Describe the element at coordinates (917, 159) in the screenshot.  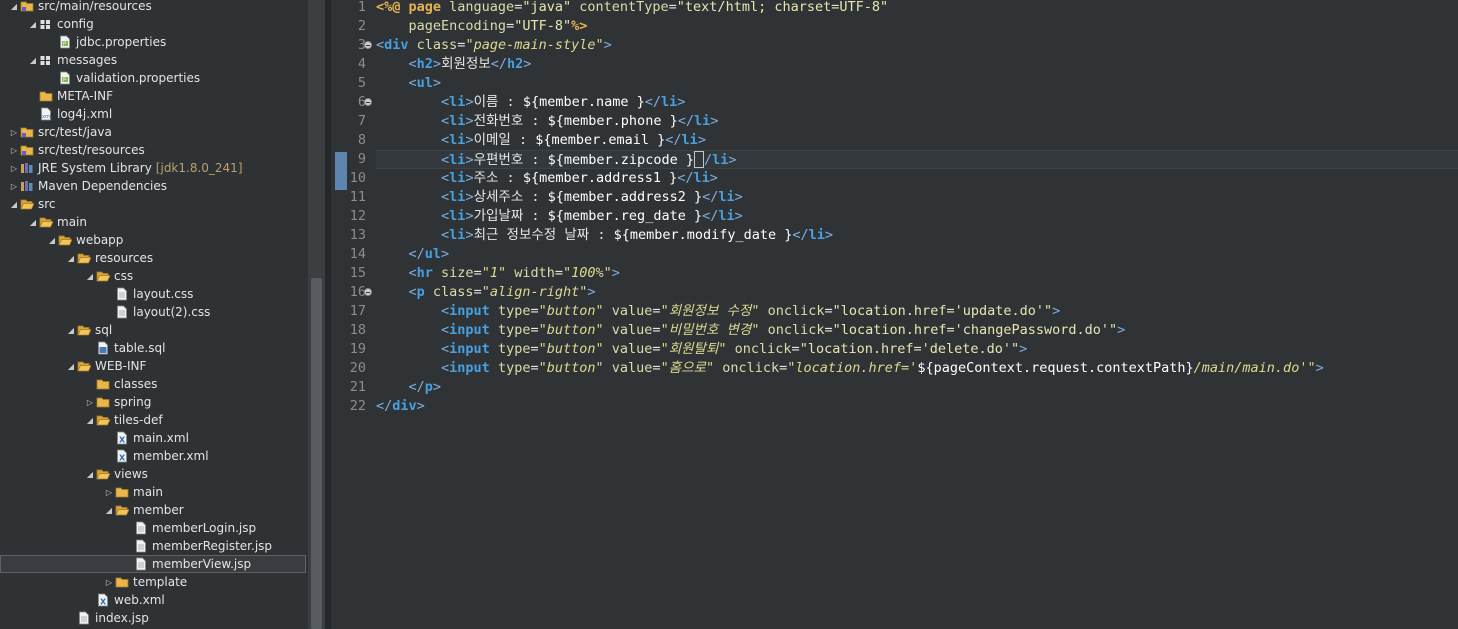
I see `code-line: <li>우편번호 : ${member.zipcode }/li>` at that location.